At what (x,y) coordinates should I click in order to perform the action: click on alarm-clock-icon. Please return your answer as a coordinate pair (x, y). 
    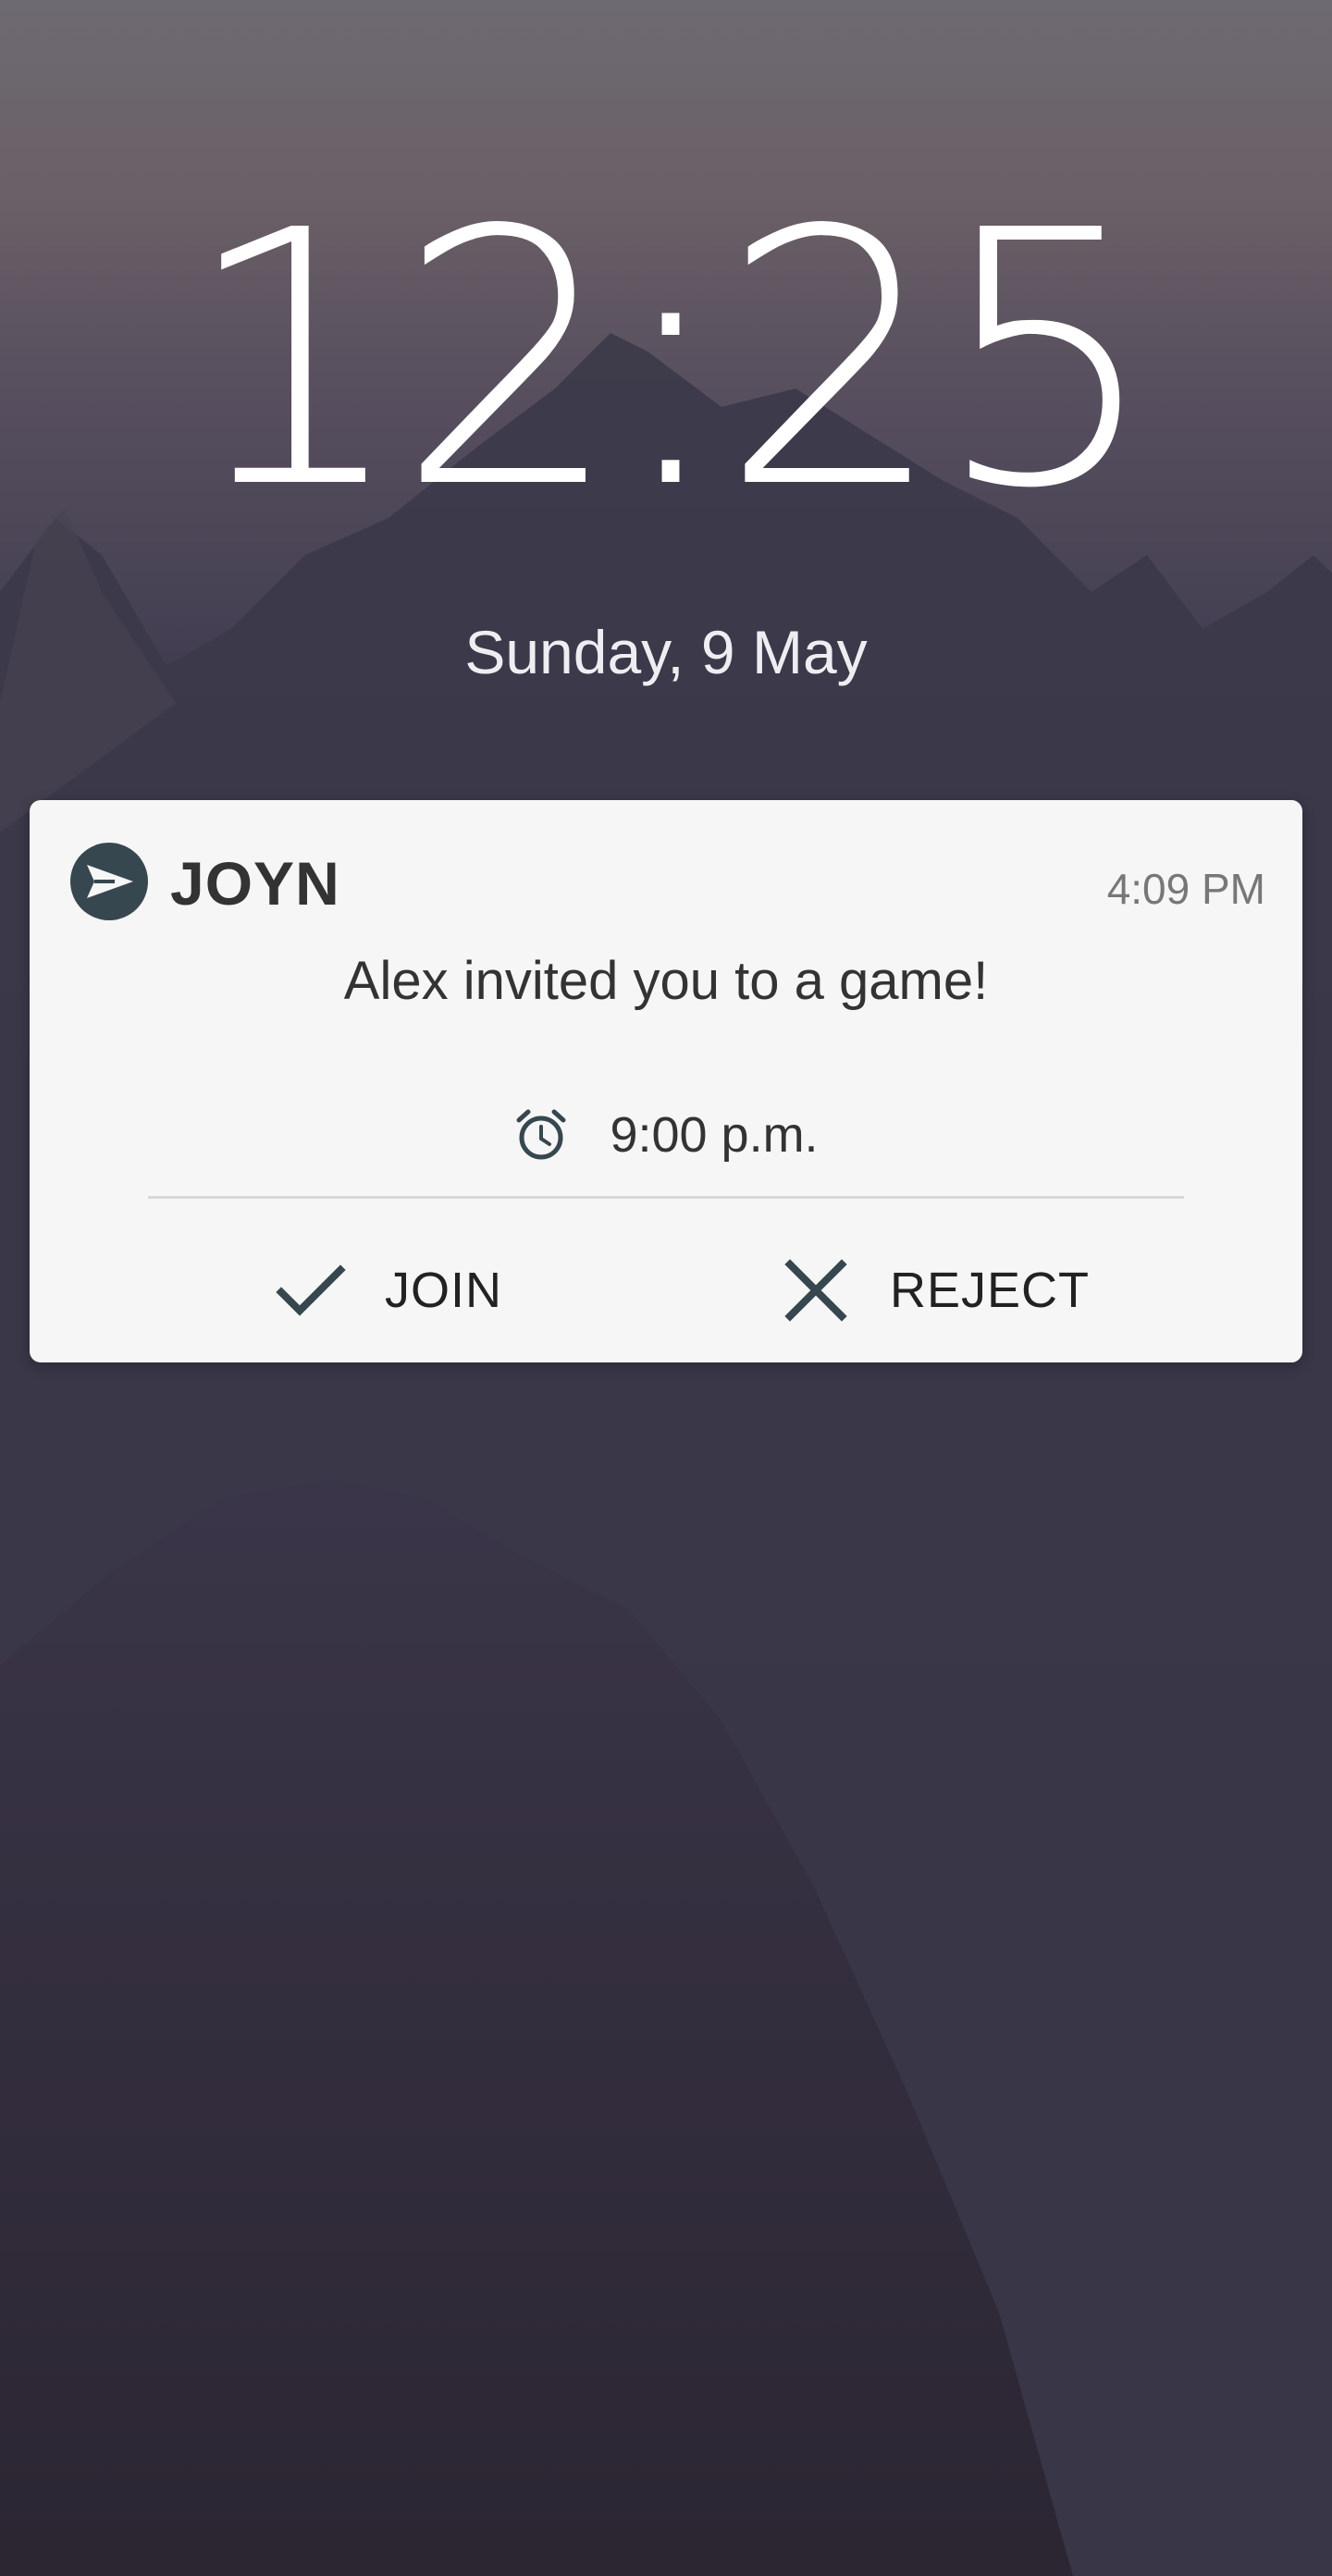
    Looking at the image, I should click on (541, 1134).